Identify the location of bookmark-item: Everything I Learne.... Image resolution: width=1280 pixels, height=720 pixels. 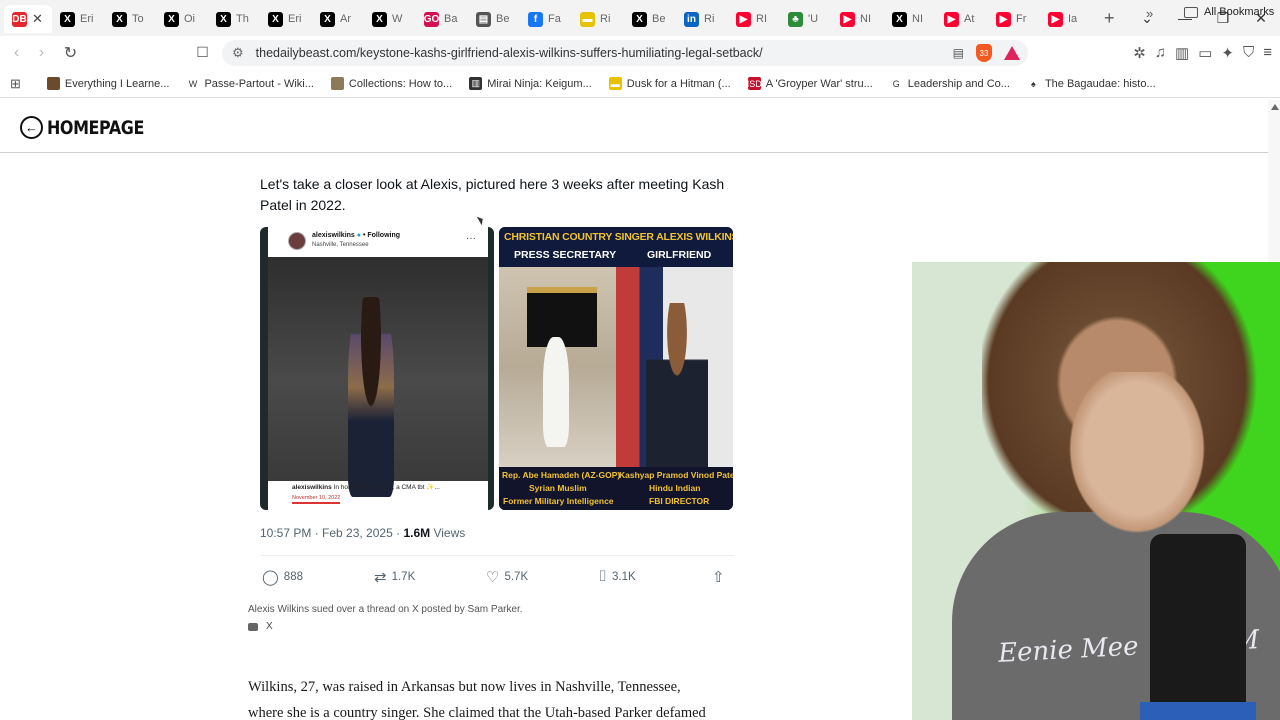
(108, 83).